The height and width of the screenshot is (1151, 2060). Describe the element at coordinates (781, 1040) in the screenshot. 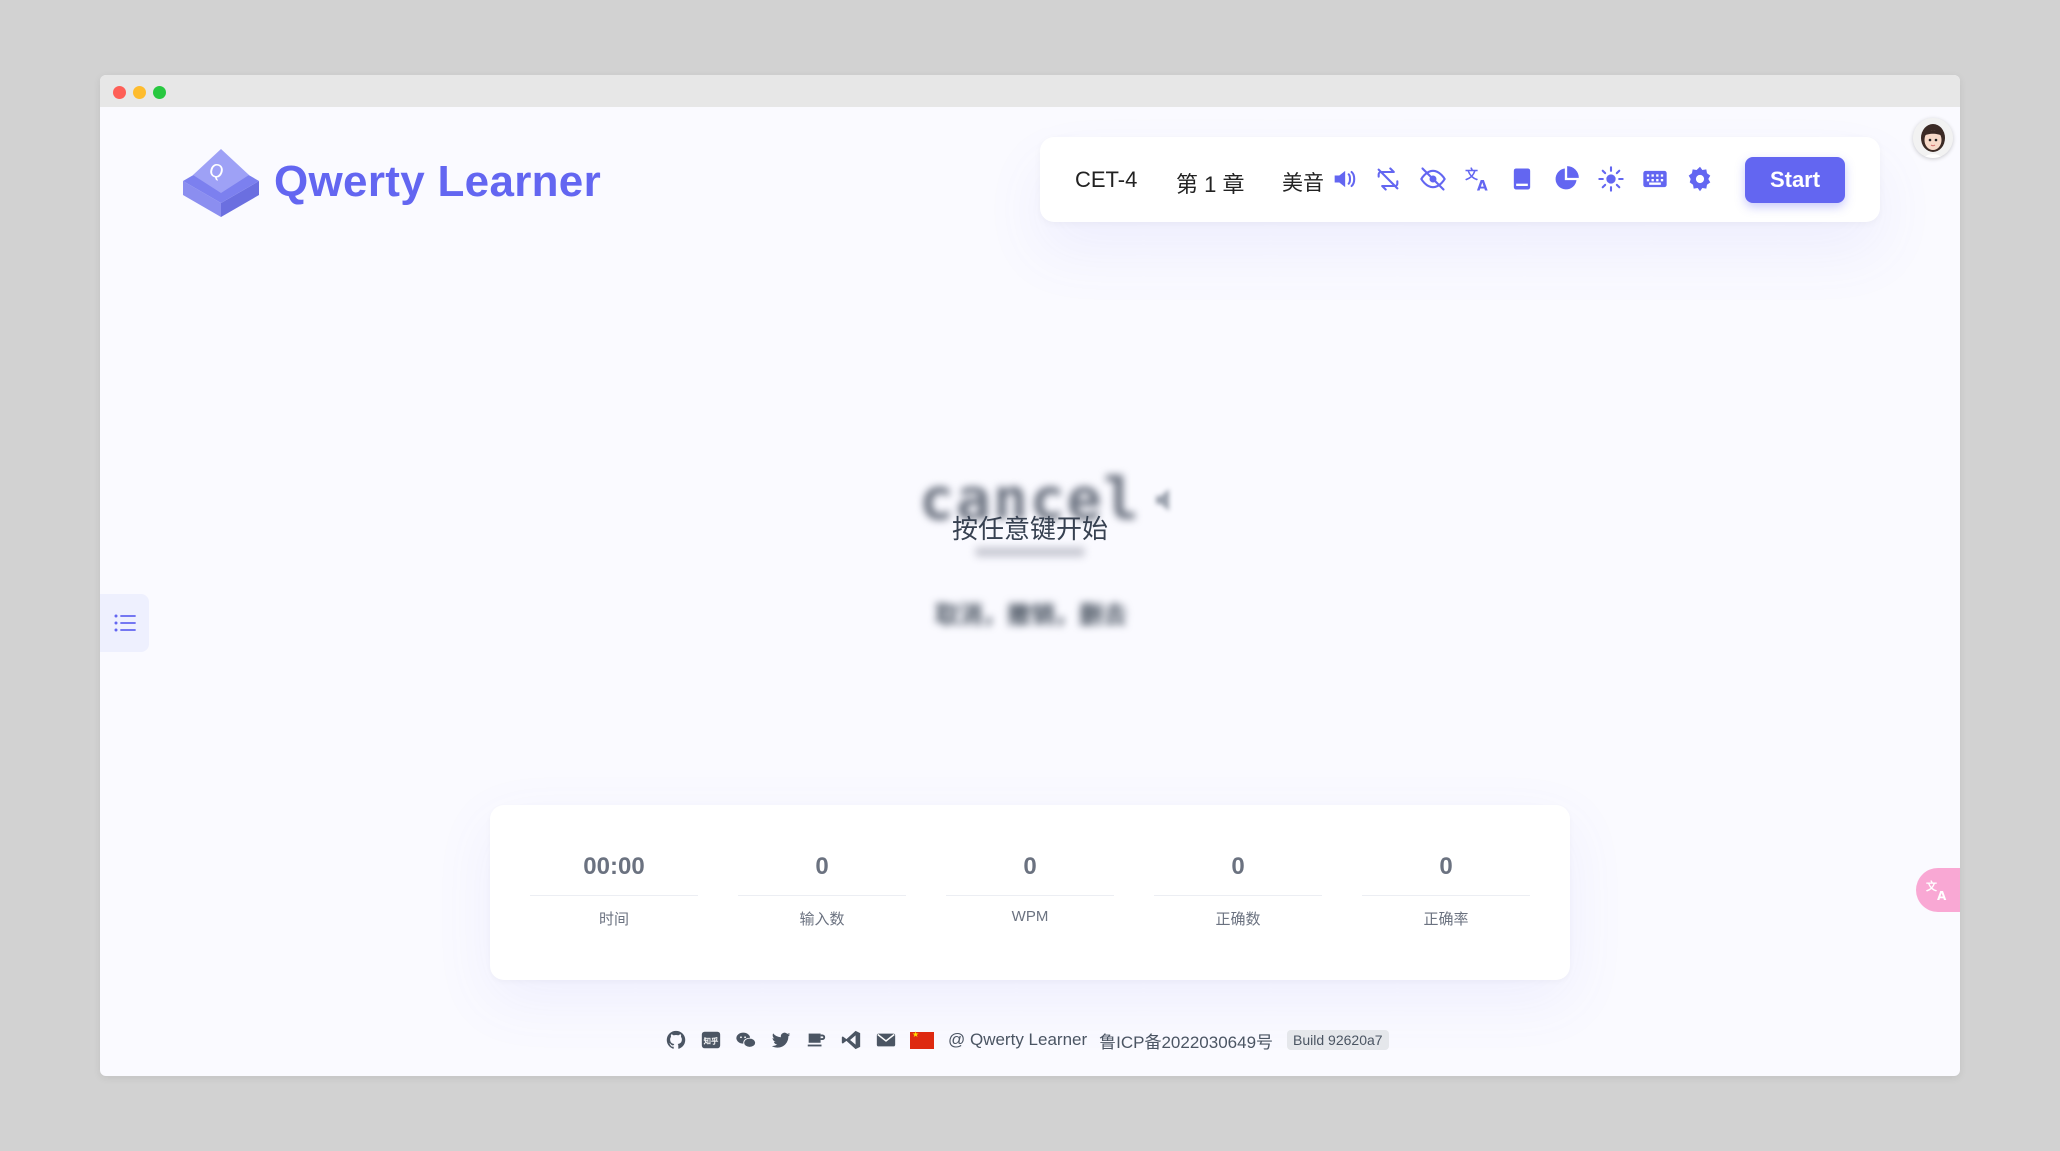

I see `twitter-icon` at that location.